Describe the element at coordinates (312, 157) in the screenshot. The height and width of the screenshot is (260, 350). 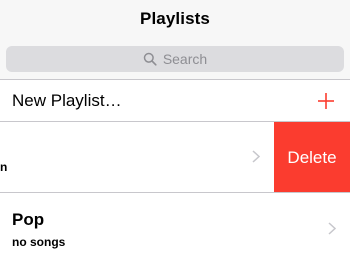
I see `delete-button: Delete` at that location.